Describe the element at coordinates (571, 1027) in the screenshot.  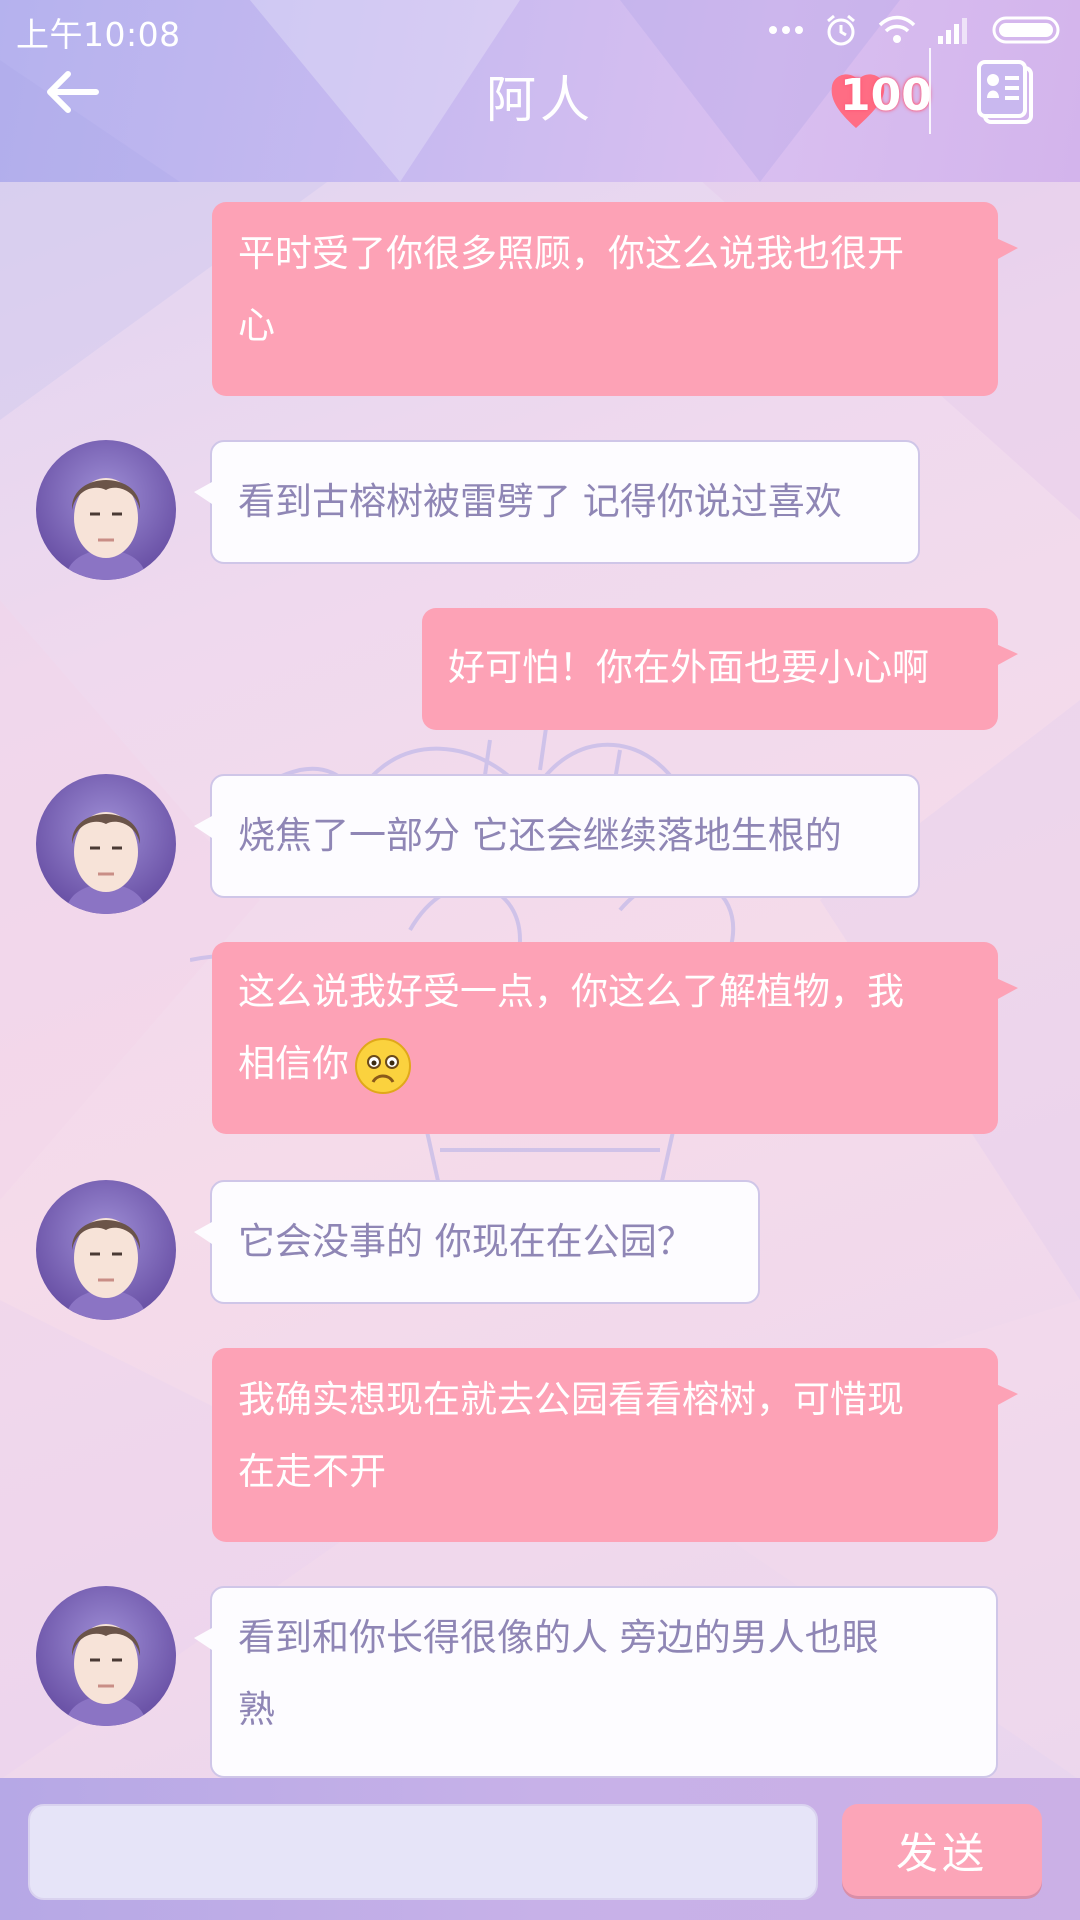
I see `message-text: 这么说我好受一点，你这么了解植物，我 相信你` at that location.